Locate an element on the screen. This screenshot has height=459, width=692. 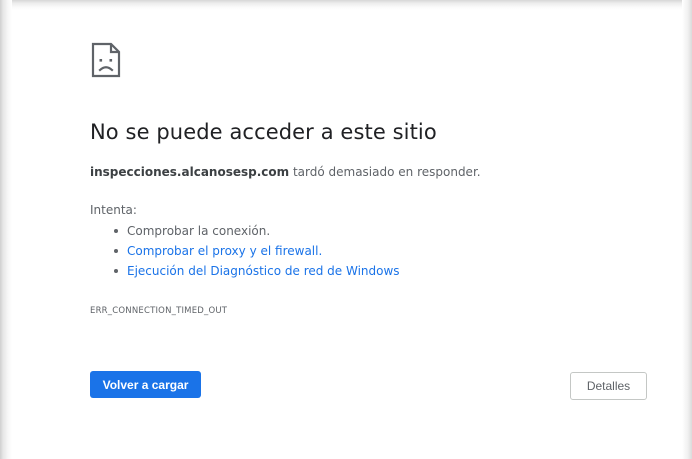
summary-suffix: tardó demasiado en responder. is located at coordinates (385, 172).